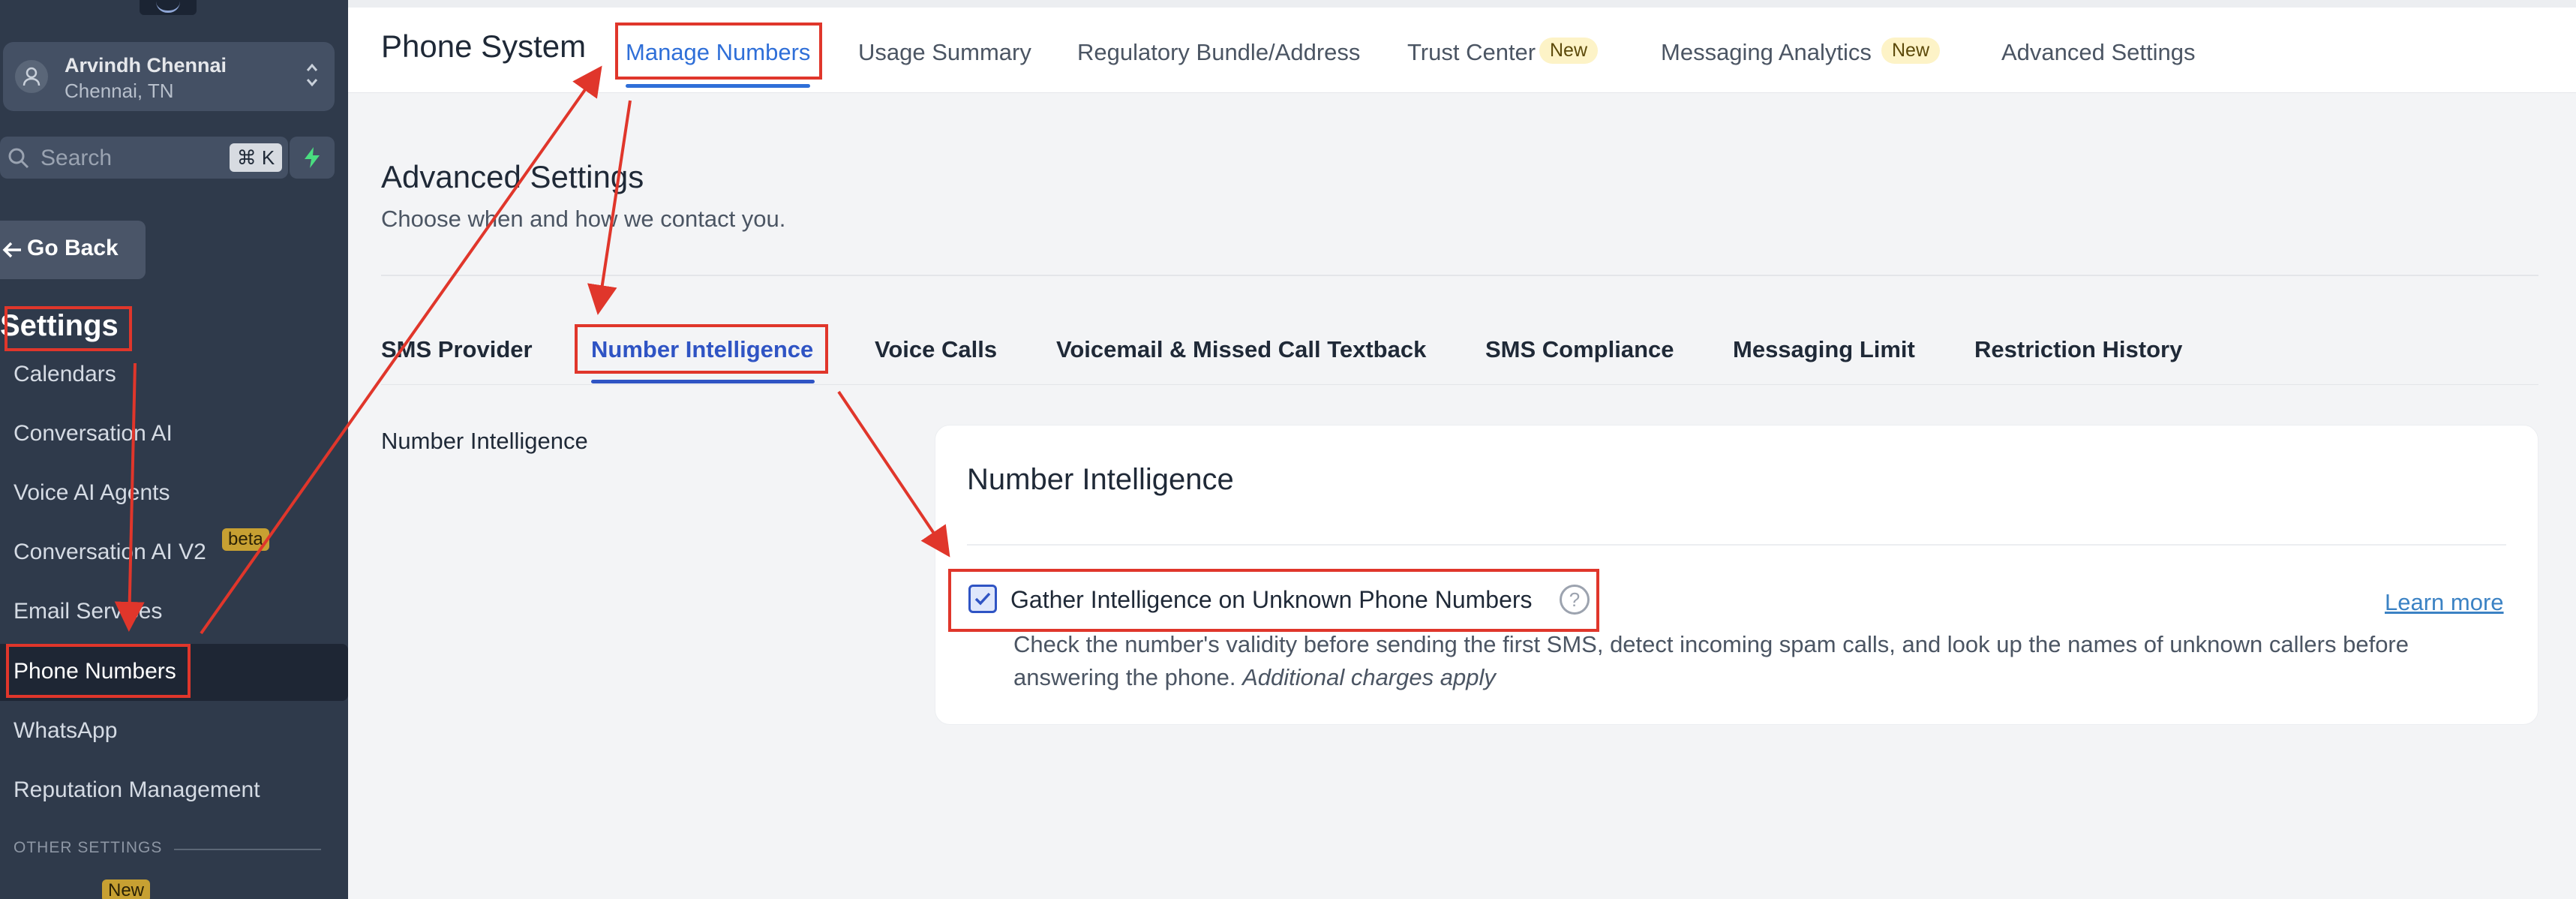  I want to click on account-switcher: Arvindh Chennai Chennai, TN, so click(169, 76).